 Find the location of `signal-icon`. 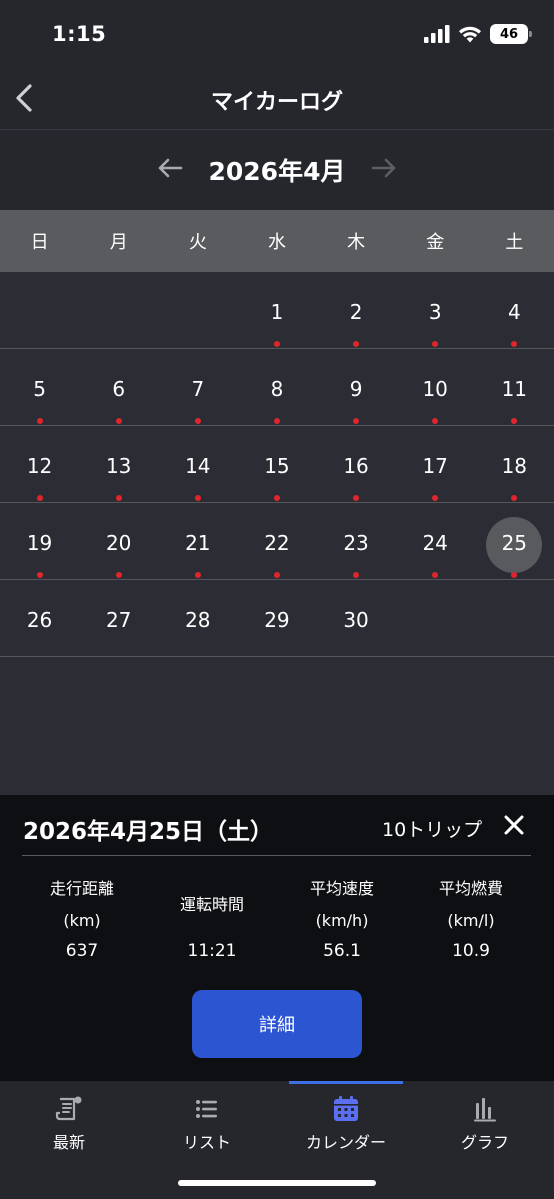

signal-icon is located at coordinates (437, 34).